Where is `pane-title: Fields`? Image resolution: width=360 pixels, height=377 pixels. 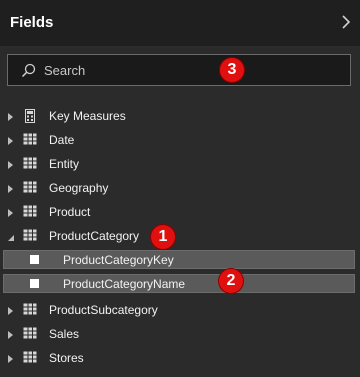
pane-title: Fields is located at coordinates (32, 22).